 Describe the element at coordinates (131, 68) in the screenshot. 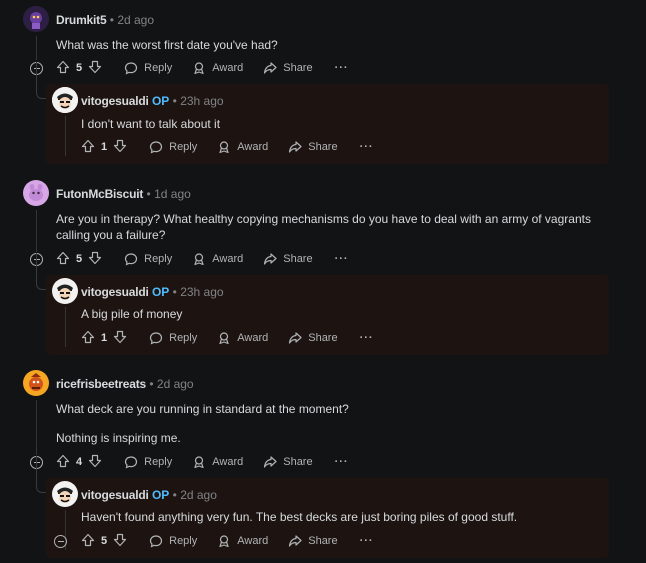

I see `reply-icon` at that location.